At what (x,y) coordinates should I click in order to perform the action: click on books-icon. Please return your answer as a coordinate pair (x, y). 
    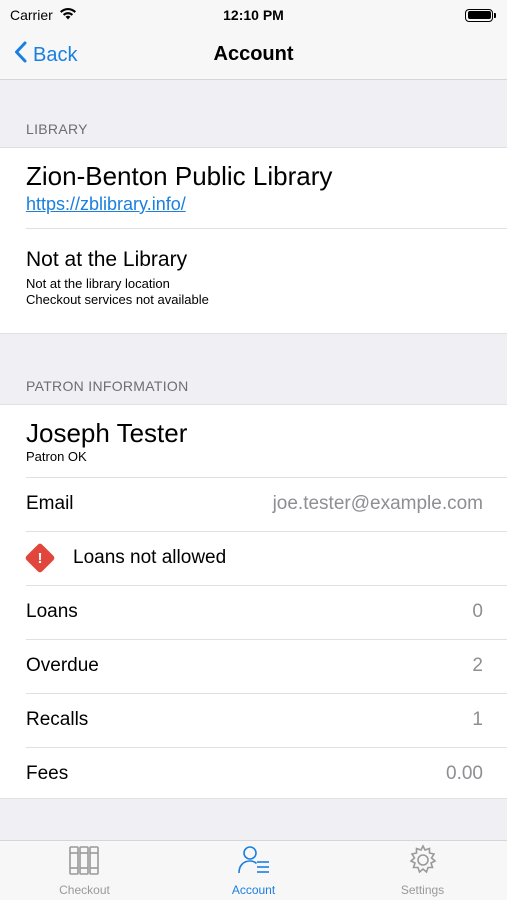
    Looking at the image, I should click on (85, 862).